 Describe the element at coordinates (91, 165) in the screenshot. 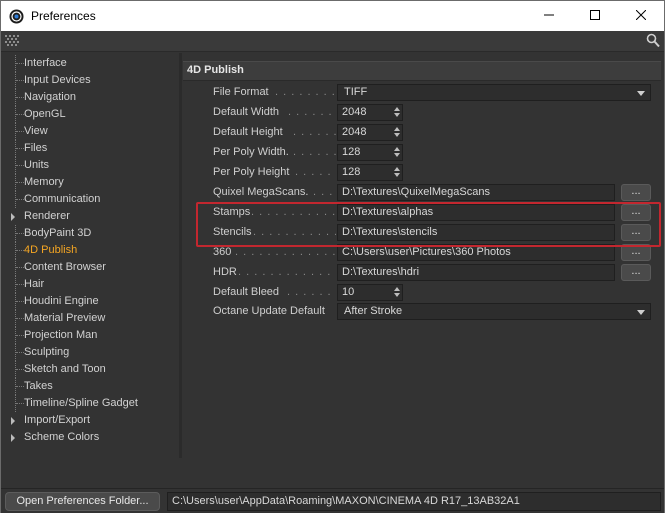

I see `sidebar-item-units: Units` at that location.